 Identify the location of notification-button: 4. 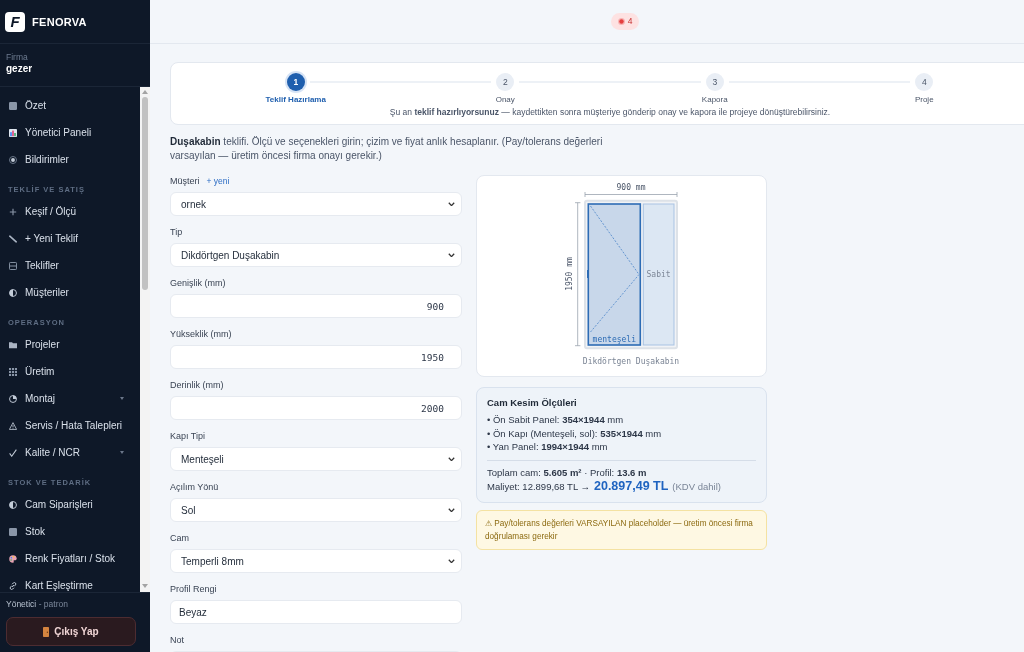
(625, 21).